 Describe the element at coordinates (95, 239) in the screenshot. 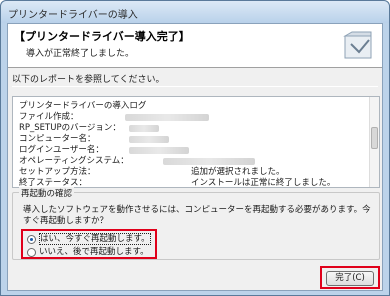

I see `restart-now-label: はい、今すぐ再起動します。` at that location.